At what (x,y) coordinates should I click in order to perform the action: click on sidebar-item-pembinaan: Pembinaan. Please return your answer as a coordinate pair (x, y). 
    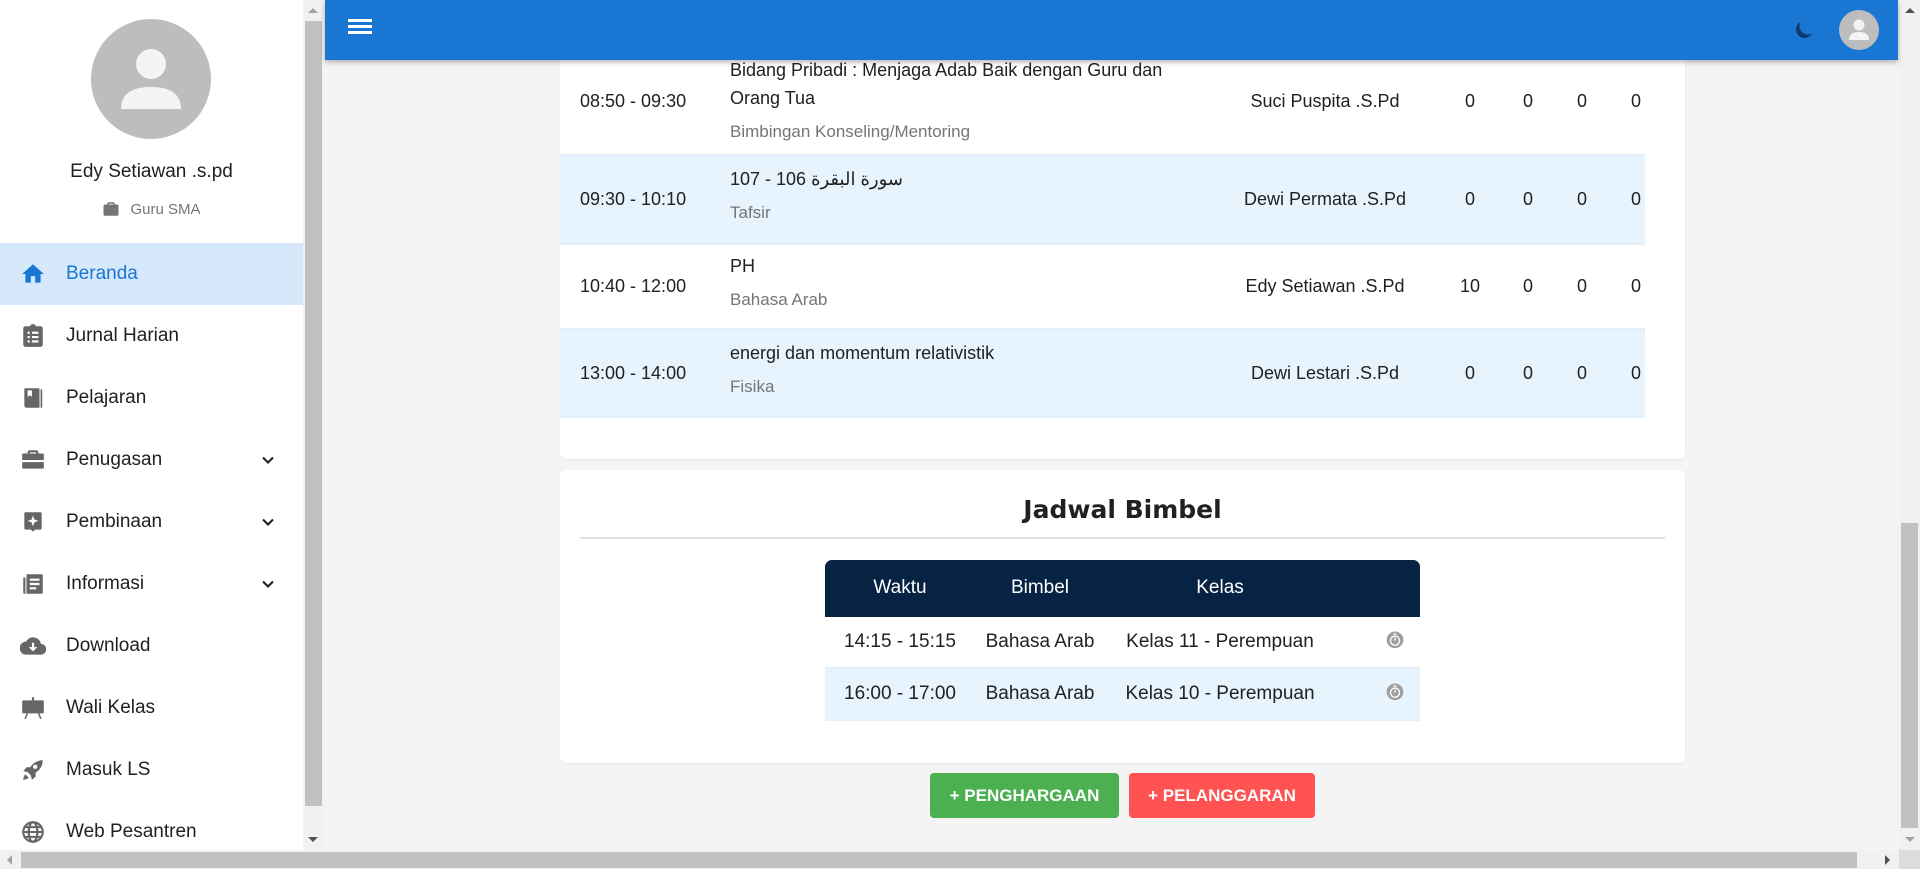
    Looking at the image, I should click on (151, 522).